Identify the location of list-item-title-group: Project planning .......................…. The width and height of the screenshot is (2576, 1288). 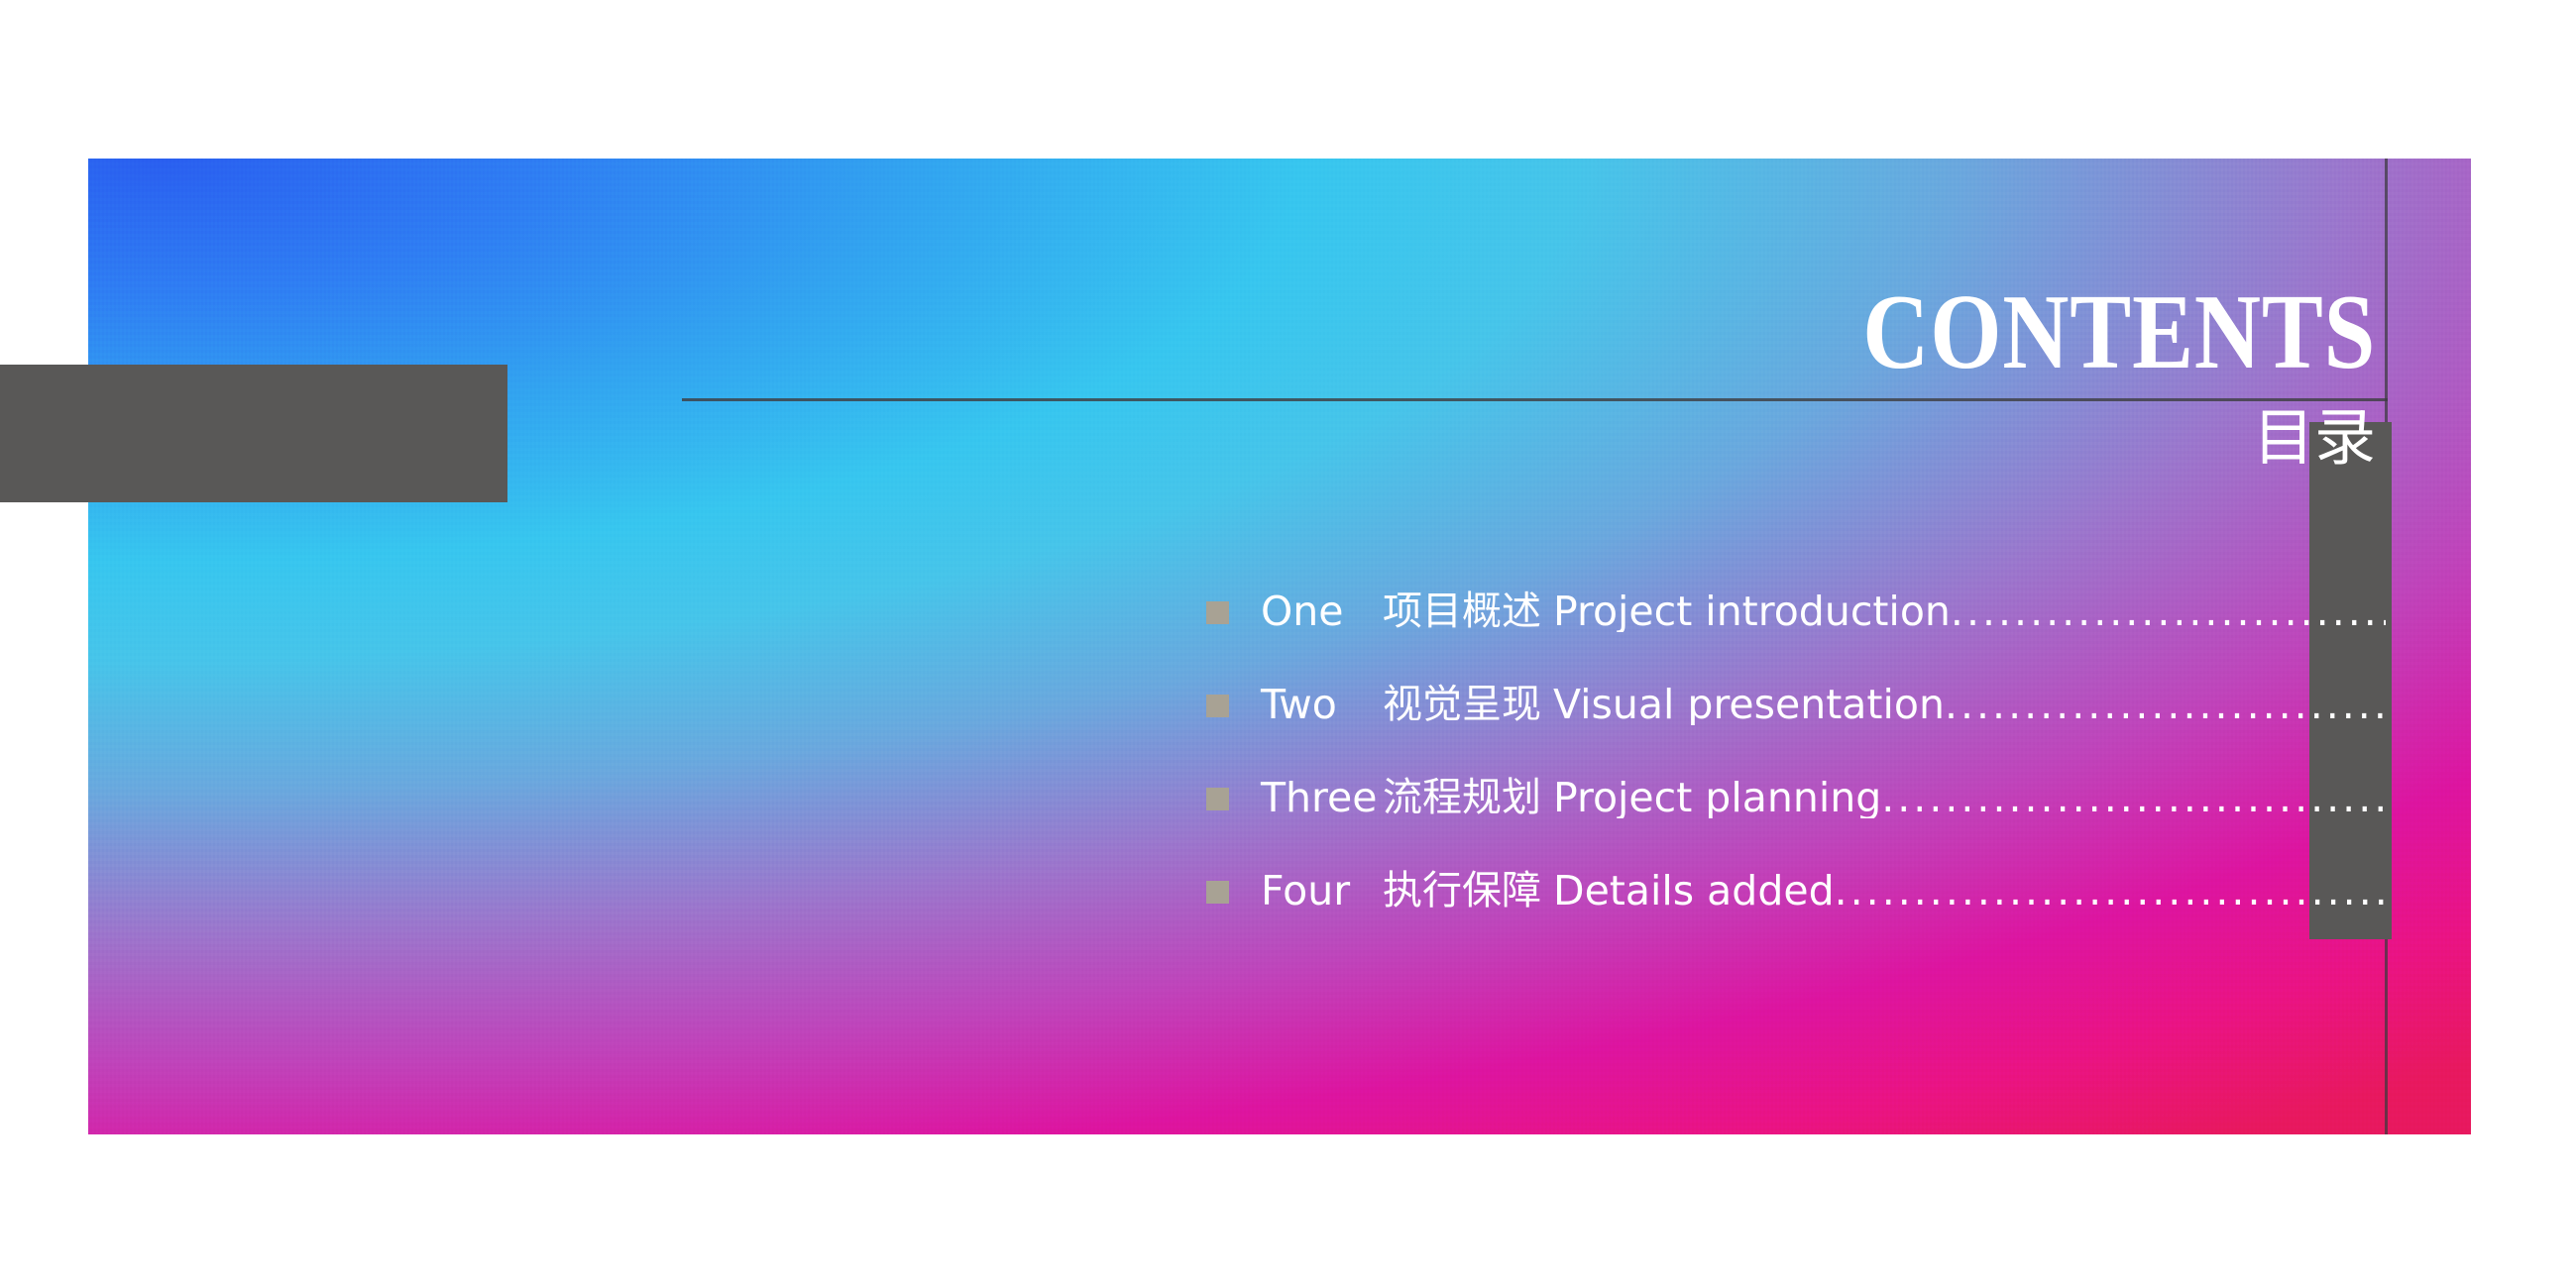
(1969, 798).